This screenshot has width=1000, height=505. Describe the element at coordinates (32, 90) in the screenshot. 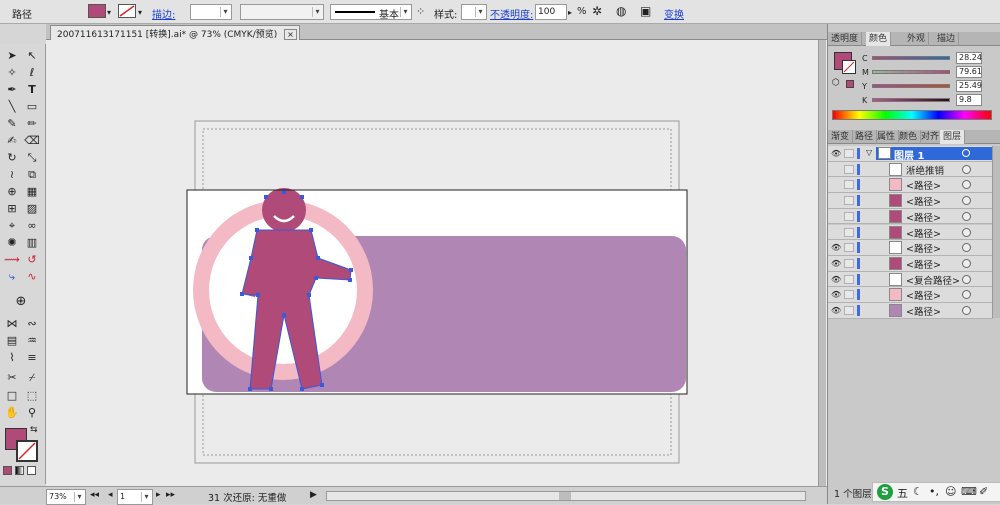

I see `type-tool-icon: T` at that location.